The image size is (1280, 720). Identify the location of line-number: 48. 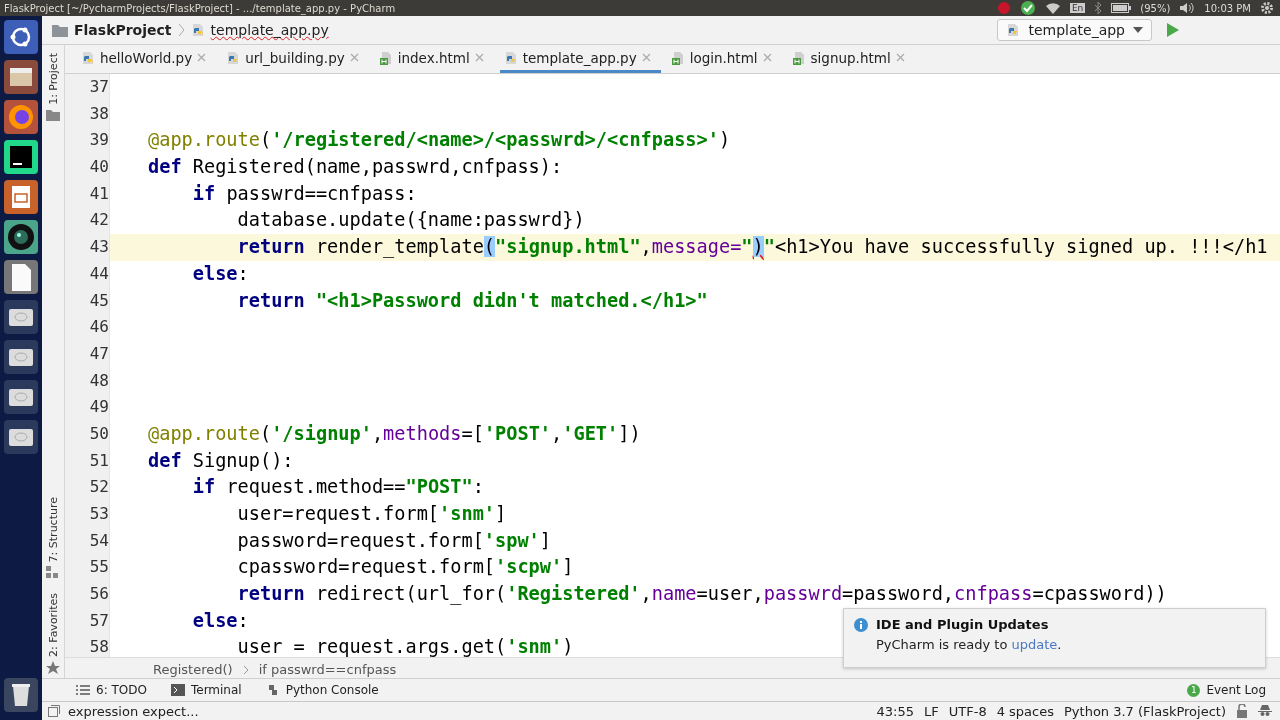
(87, 381).